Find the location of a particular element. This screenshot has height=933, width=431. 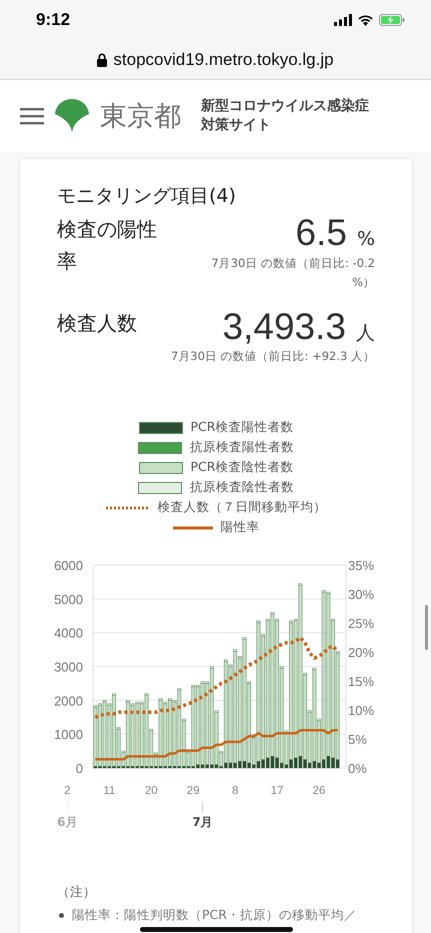

axis-label: 3000 is located at coordinates (68, 667).